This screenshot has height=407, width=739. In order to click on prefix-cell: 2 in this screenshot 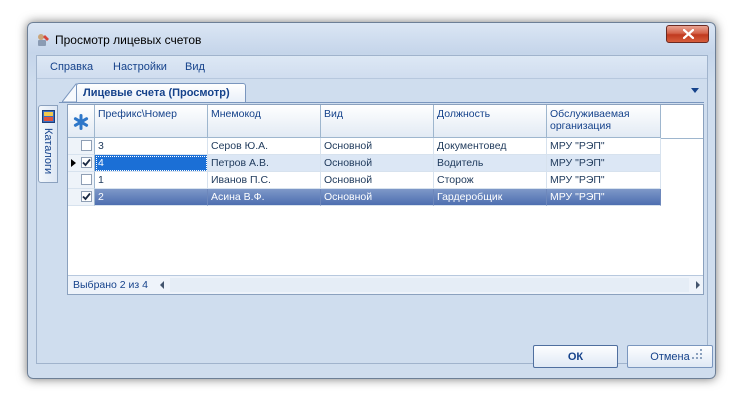, I will do `click(151, 197)`.